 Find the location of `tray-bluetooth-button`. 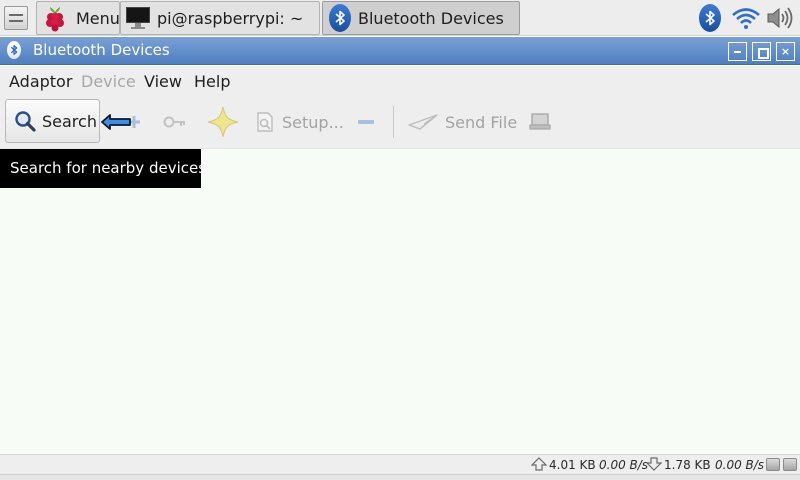

tray-bluetooth-button is located at coordinates (710, 18).